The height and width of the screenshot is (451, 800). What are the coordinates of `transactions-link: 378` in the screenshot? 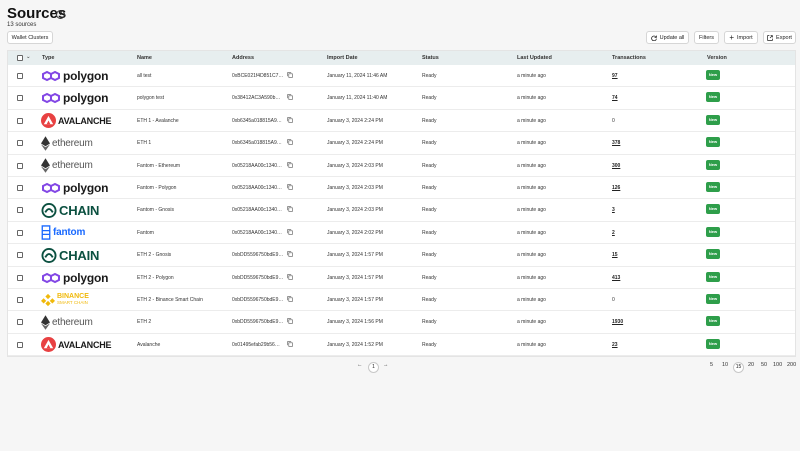 It's located at (616, 143).